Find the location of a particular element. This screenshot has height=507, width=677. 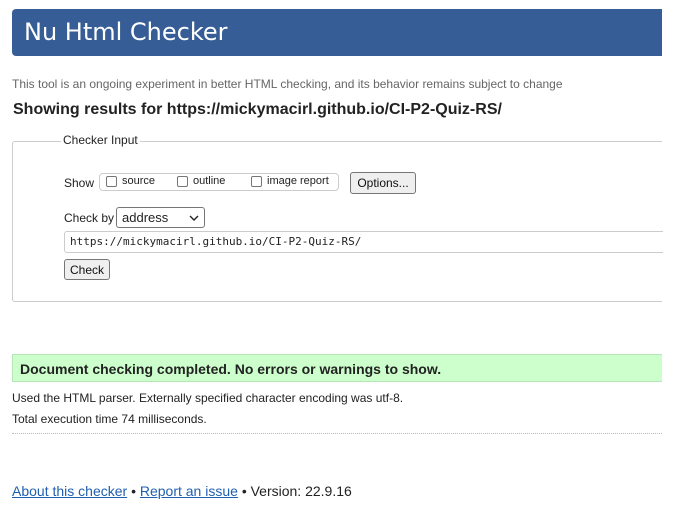

divider is located at coordinates (337, 433).